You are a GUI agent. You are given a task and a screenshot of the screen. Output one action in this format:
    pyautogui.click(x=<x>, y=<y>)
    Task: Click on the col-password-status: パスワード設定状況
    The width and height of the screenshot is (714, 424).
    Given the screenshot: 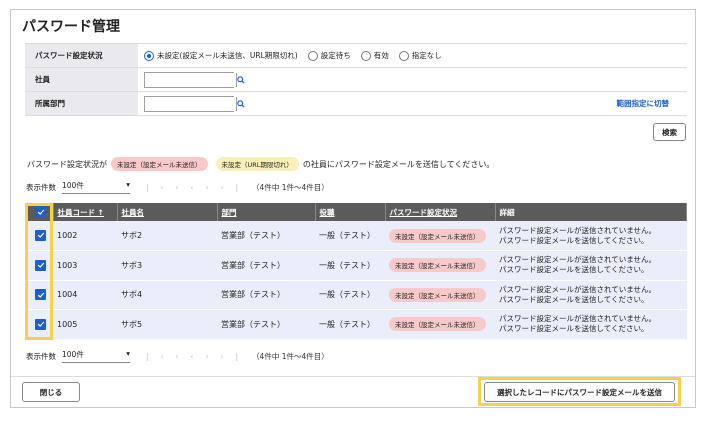 What is the action you would take?
    pyautogui.click(x=440, y=212)
    